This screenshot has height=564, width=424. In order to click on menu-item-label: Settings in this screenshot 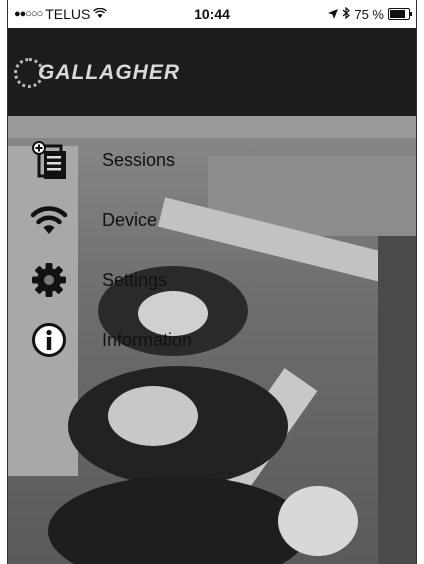, I will do `click(135, 279)`.